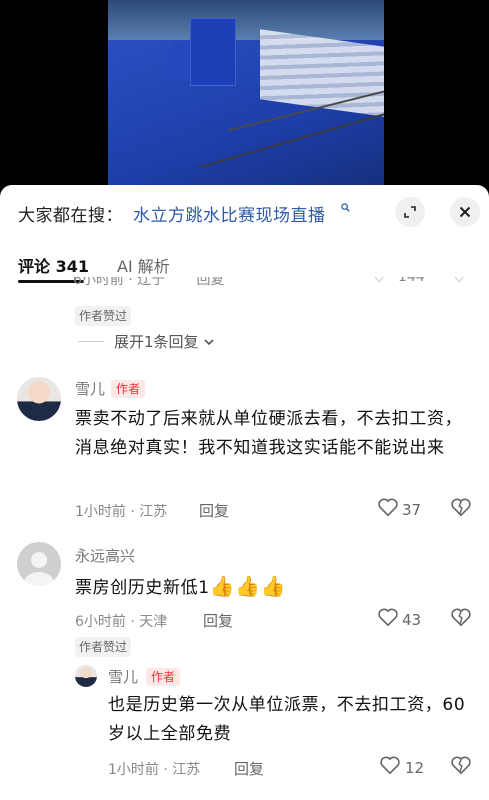  What do you see at coordinates (123, 676) in the screenshot?
I see `reply-username: 雪儿` at bounding box center [123, 676].